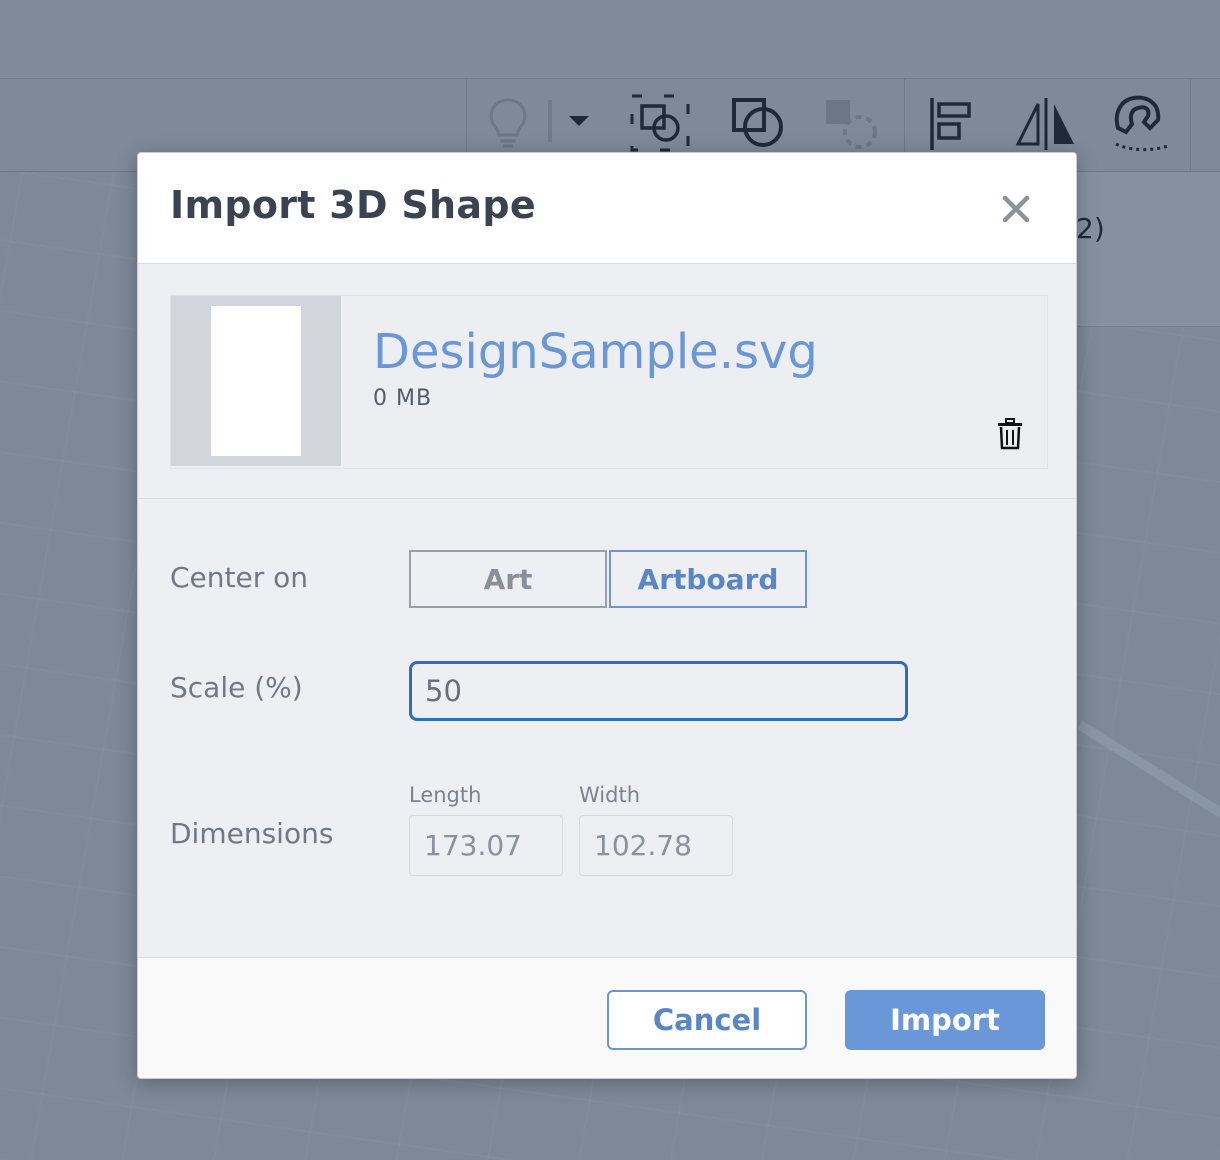  Describe the element at coordinates (1141, 124) in the screenshot. I see `magnet-icon` at that location.